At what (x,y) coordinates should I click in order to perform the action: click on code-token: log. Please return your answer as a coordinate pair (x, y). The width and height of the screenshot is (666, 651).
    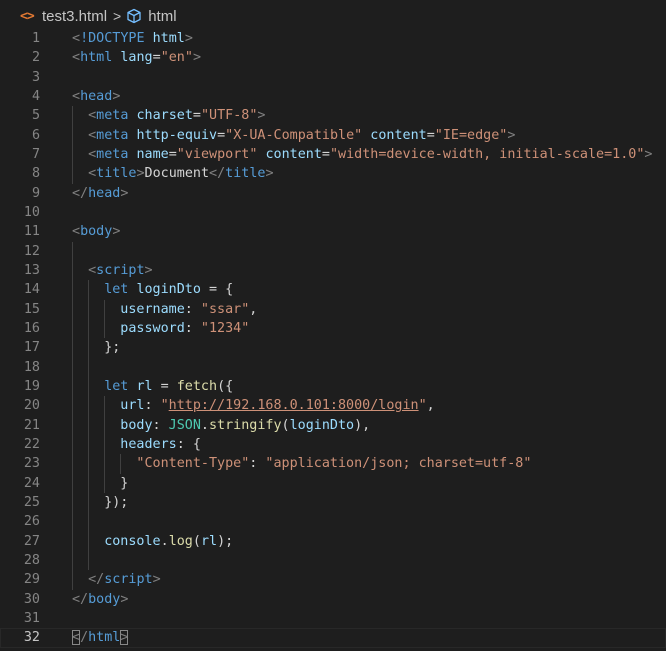
    Looking at the image, I should click on (180, 541).